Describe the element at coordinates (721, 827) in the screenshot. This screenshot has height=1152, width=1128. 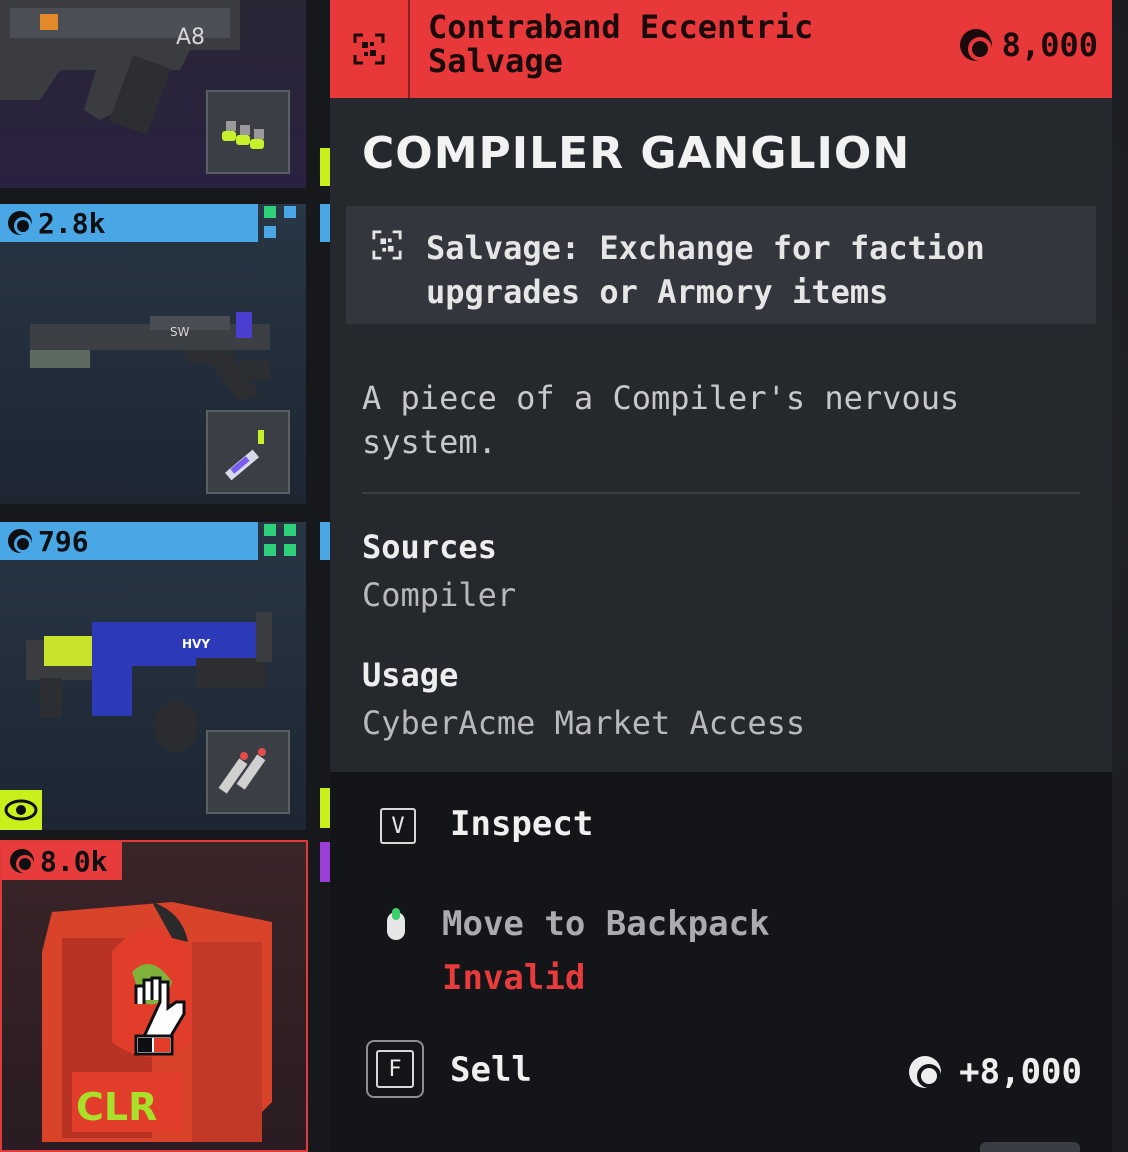
I see `inspect-action: V Inspect` at that location.